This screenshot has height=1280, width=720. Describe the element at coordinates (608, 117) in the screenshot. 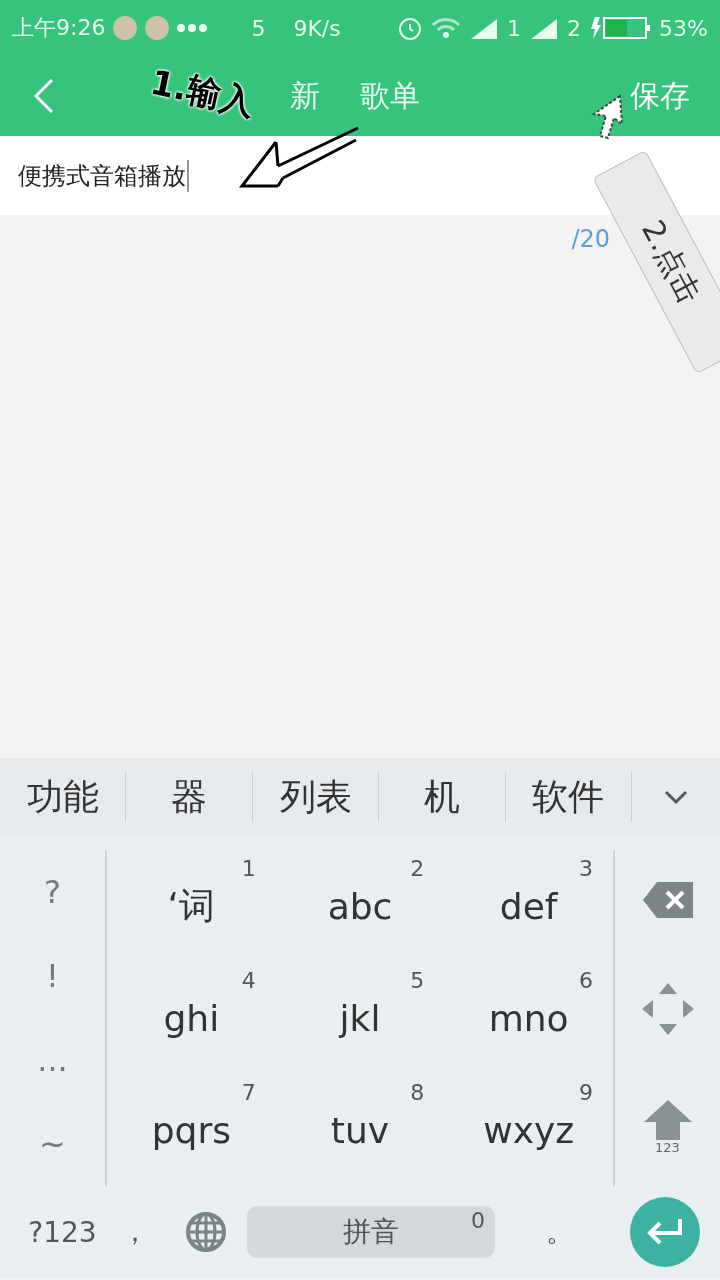

I see `pointer-arrow-icon` at that location.